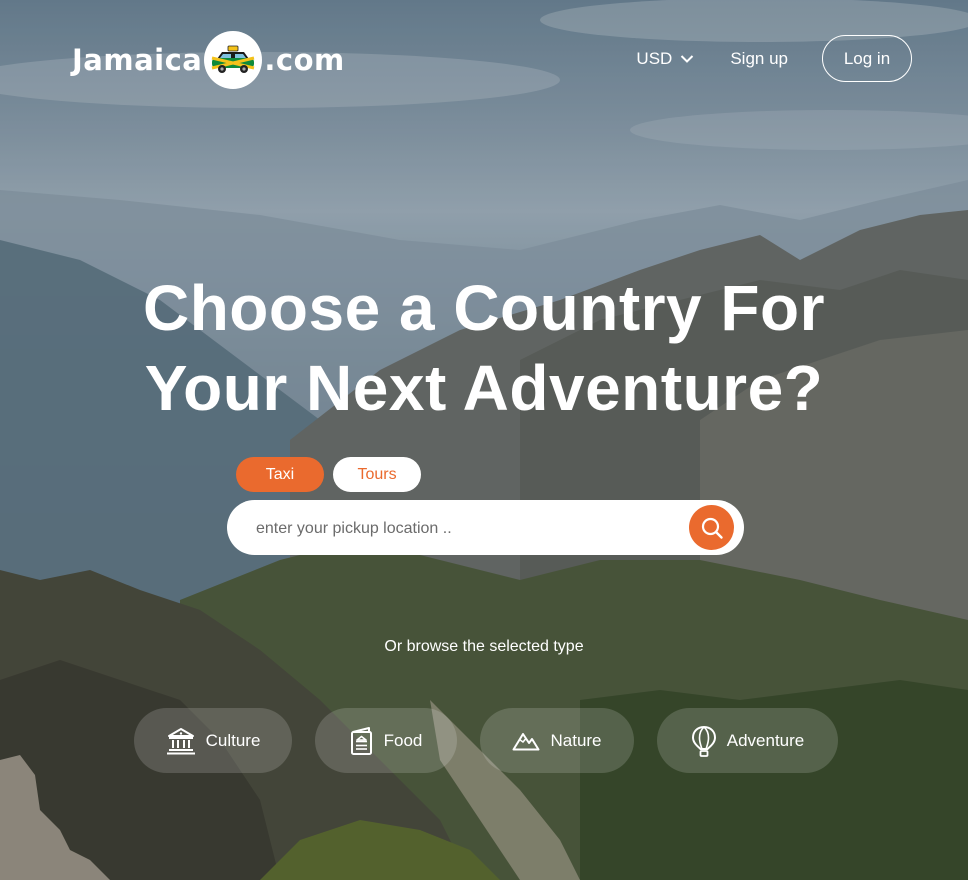 The image size is (968, 880). What do you see at coordinates (137, 60) in the screenshot?
I see `logo-text-prefix: Jamaica` at bounding box center [137, 60].